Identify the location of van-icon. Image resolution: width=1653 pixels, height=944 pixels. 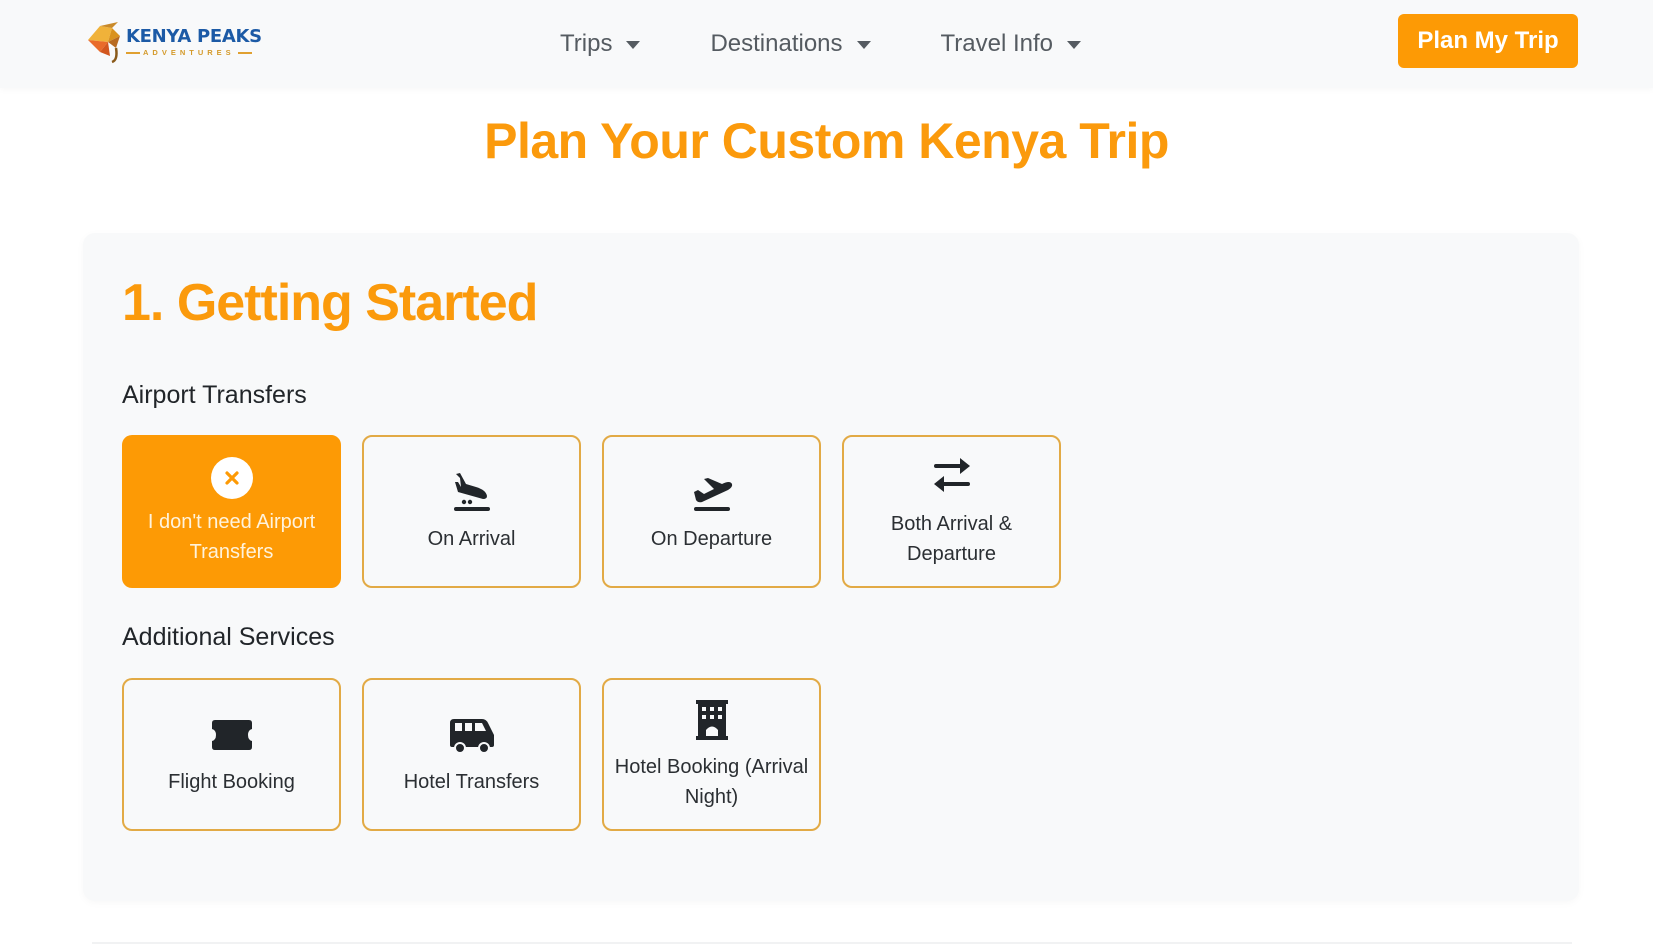
(472, 735).